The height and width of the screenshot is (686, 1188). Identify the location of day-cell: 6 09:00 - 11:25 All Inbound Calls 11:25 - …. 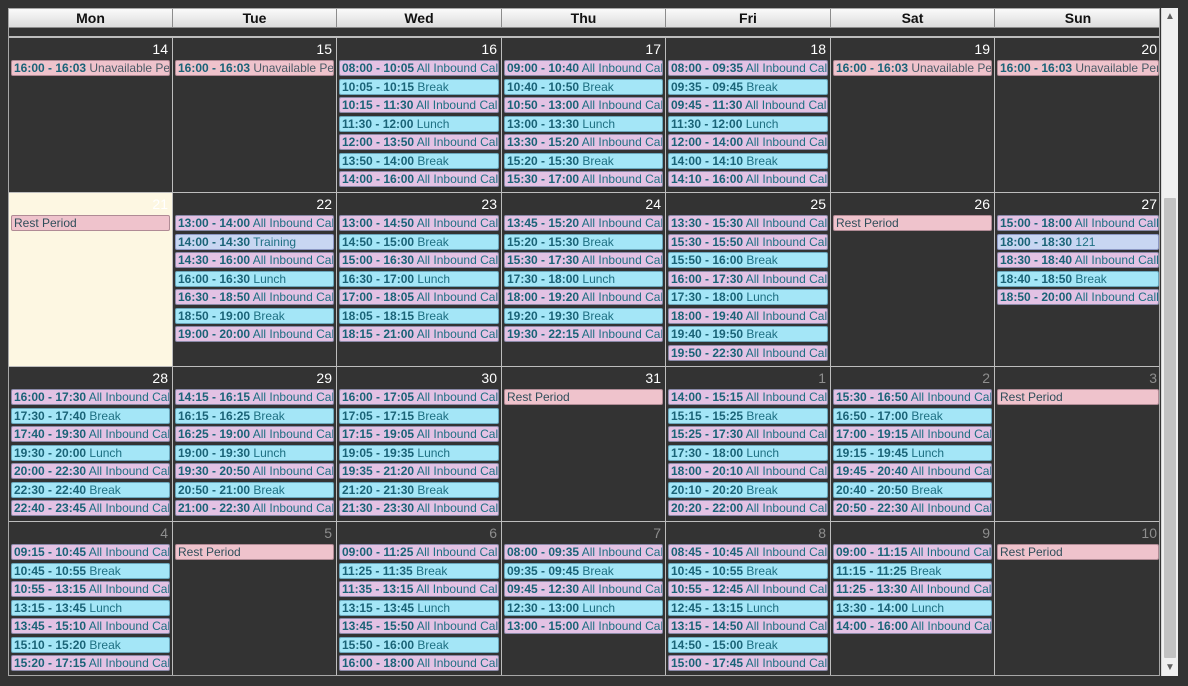
(419, 598).